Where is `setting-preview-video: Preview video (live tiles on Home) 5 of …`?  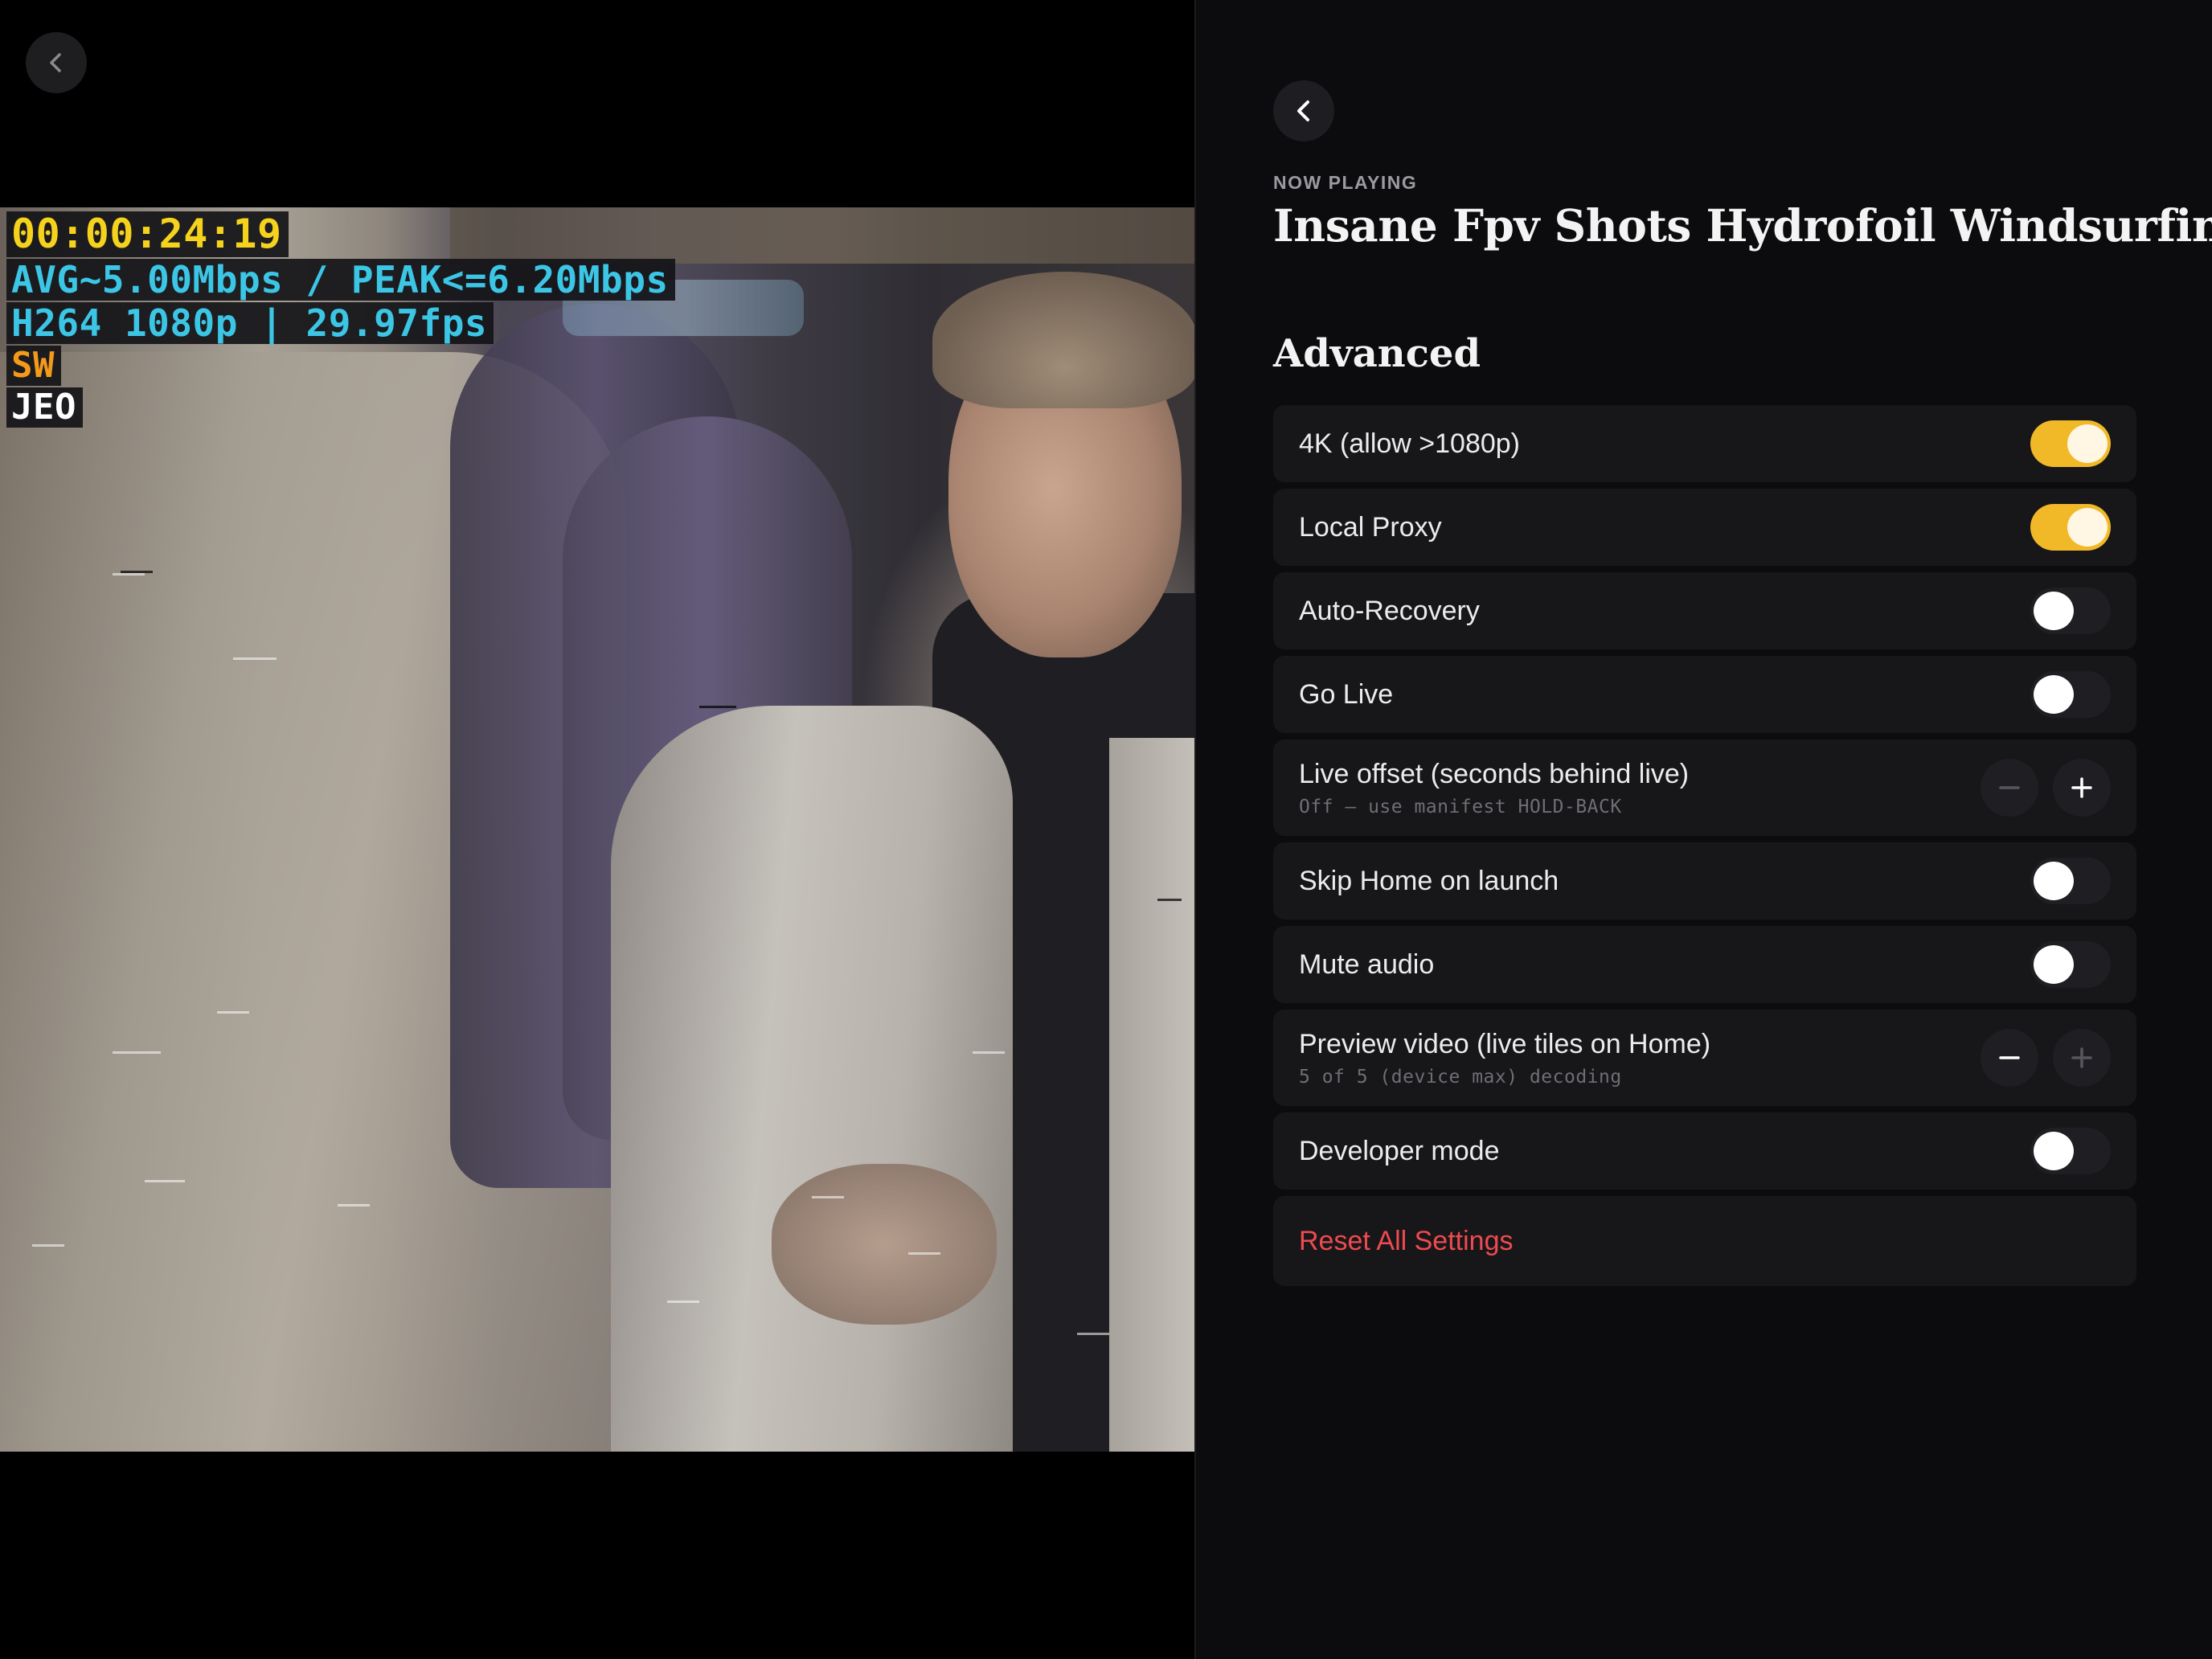 setting-preview-video: Preview video (live tiles on Home) 5 of … is located at coordinates (1705, 1058).